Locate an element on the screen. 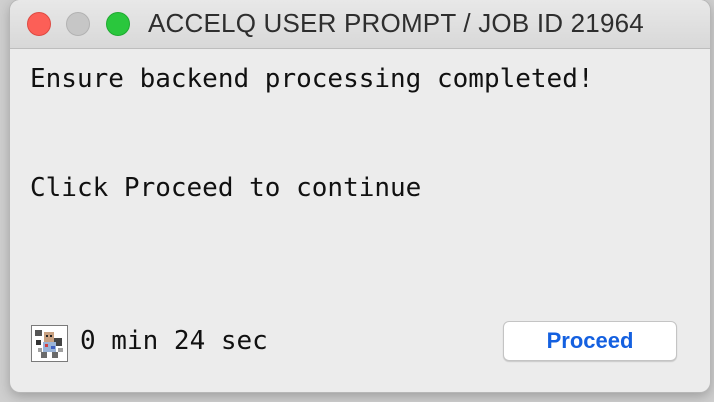 Image resolution: width=714 pixels, height=402 pixels. maximize-window-button is located at coordinates (118, 24).